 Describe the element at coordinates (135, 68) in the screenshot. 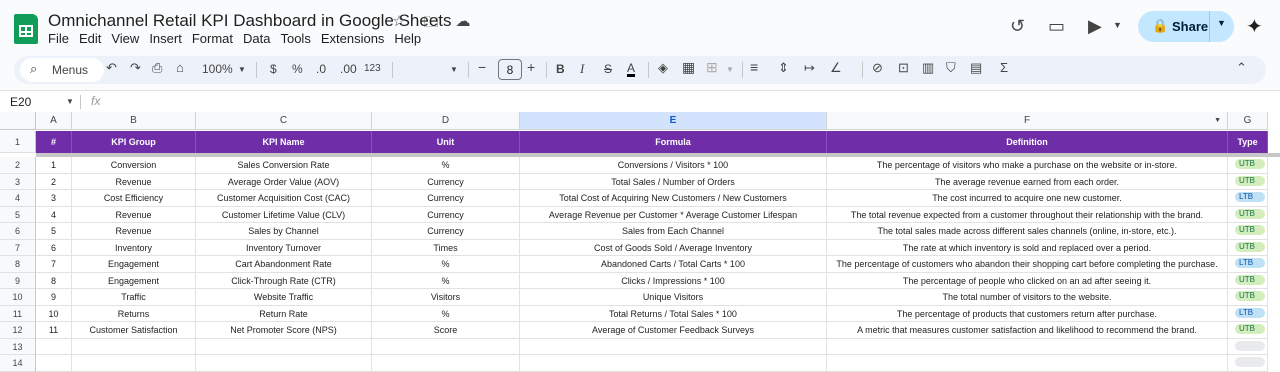

I see `redo-icon: ↷` at that location.